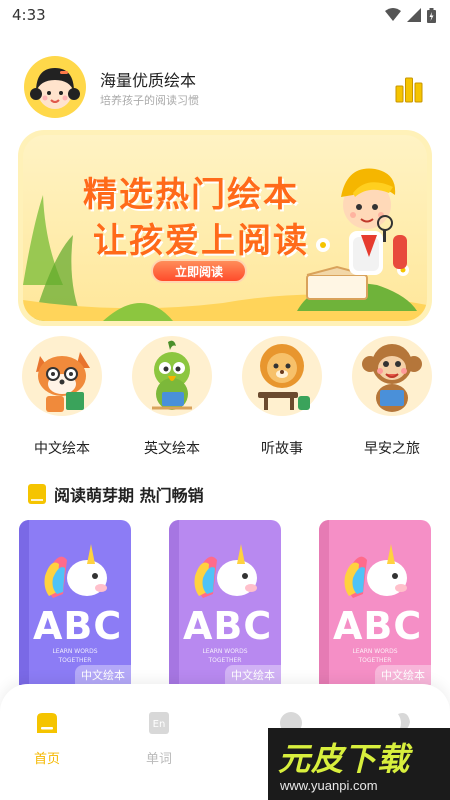 Image resolution: width=450 pixels, height=800 pixels. I want to click on battery-icon, so click(431, 15).